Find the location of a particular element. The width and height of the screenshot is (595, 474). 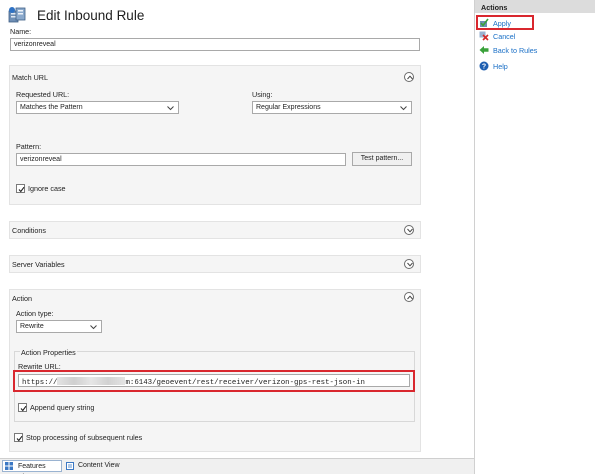

conditions-expand-button is located at coordinates (409, 230).